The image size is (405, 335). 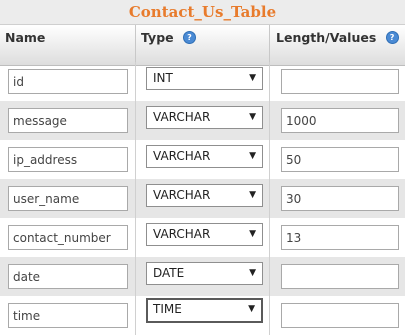 What do you see at coordinates (202, 45) in the screenshot?
I see `column-header-row: Name Type ? Length/Values ?` at bounding box center [202, 45].